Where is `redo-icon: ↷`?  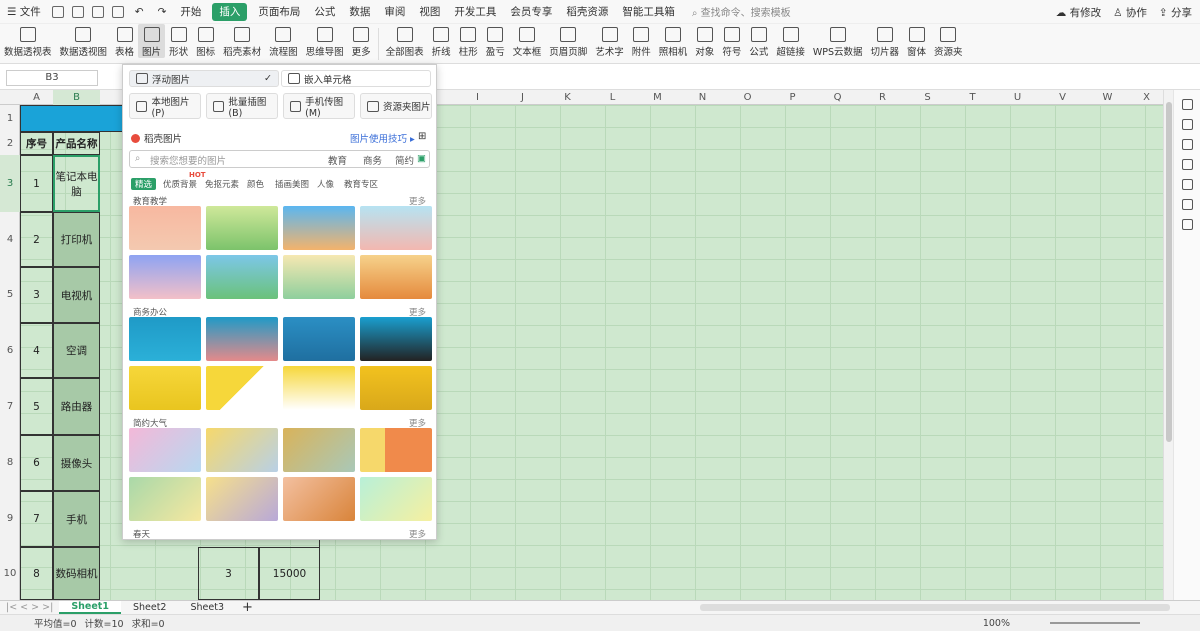 redo-icon: ↷ is located at coordinates (162, 12).